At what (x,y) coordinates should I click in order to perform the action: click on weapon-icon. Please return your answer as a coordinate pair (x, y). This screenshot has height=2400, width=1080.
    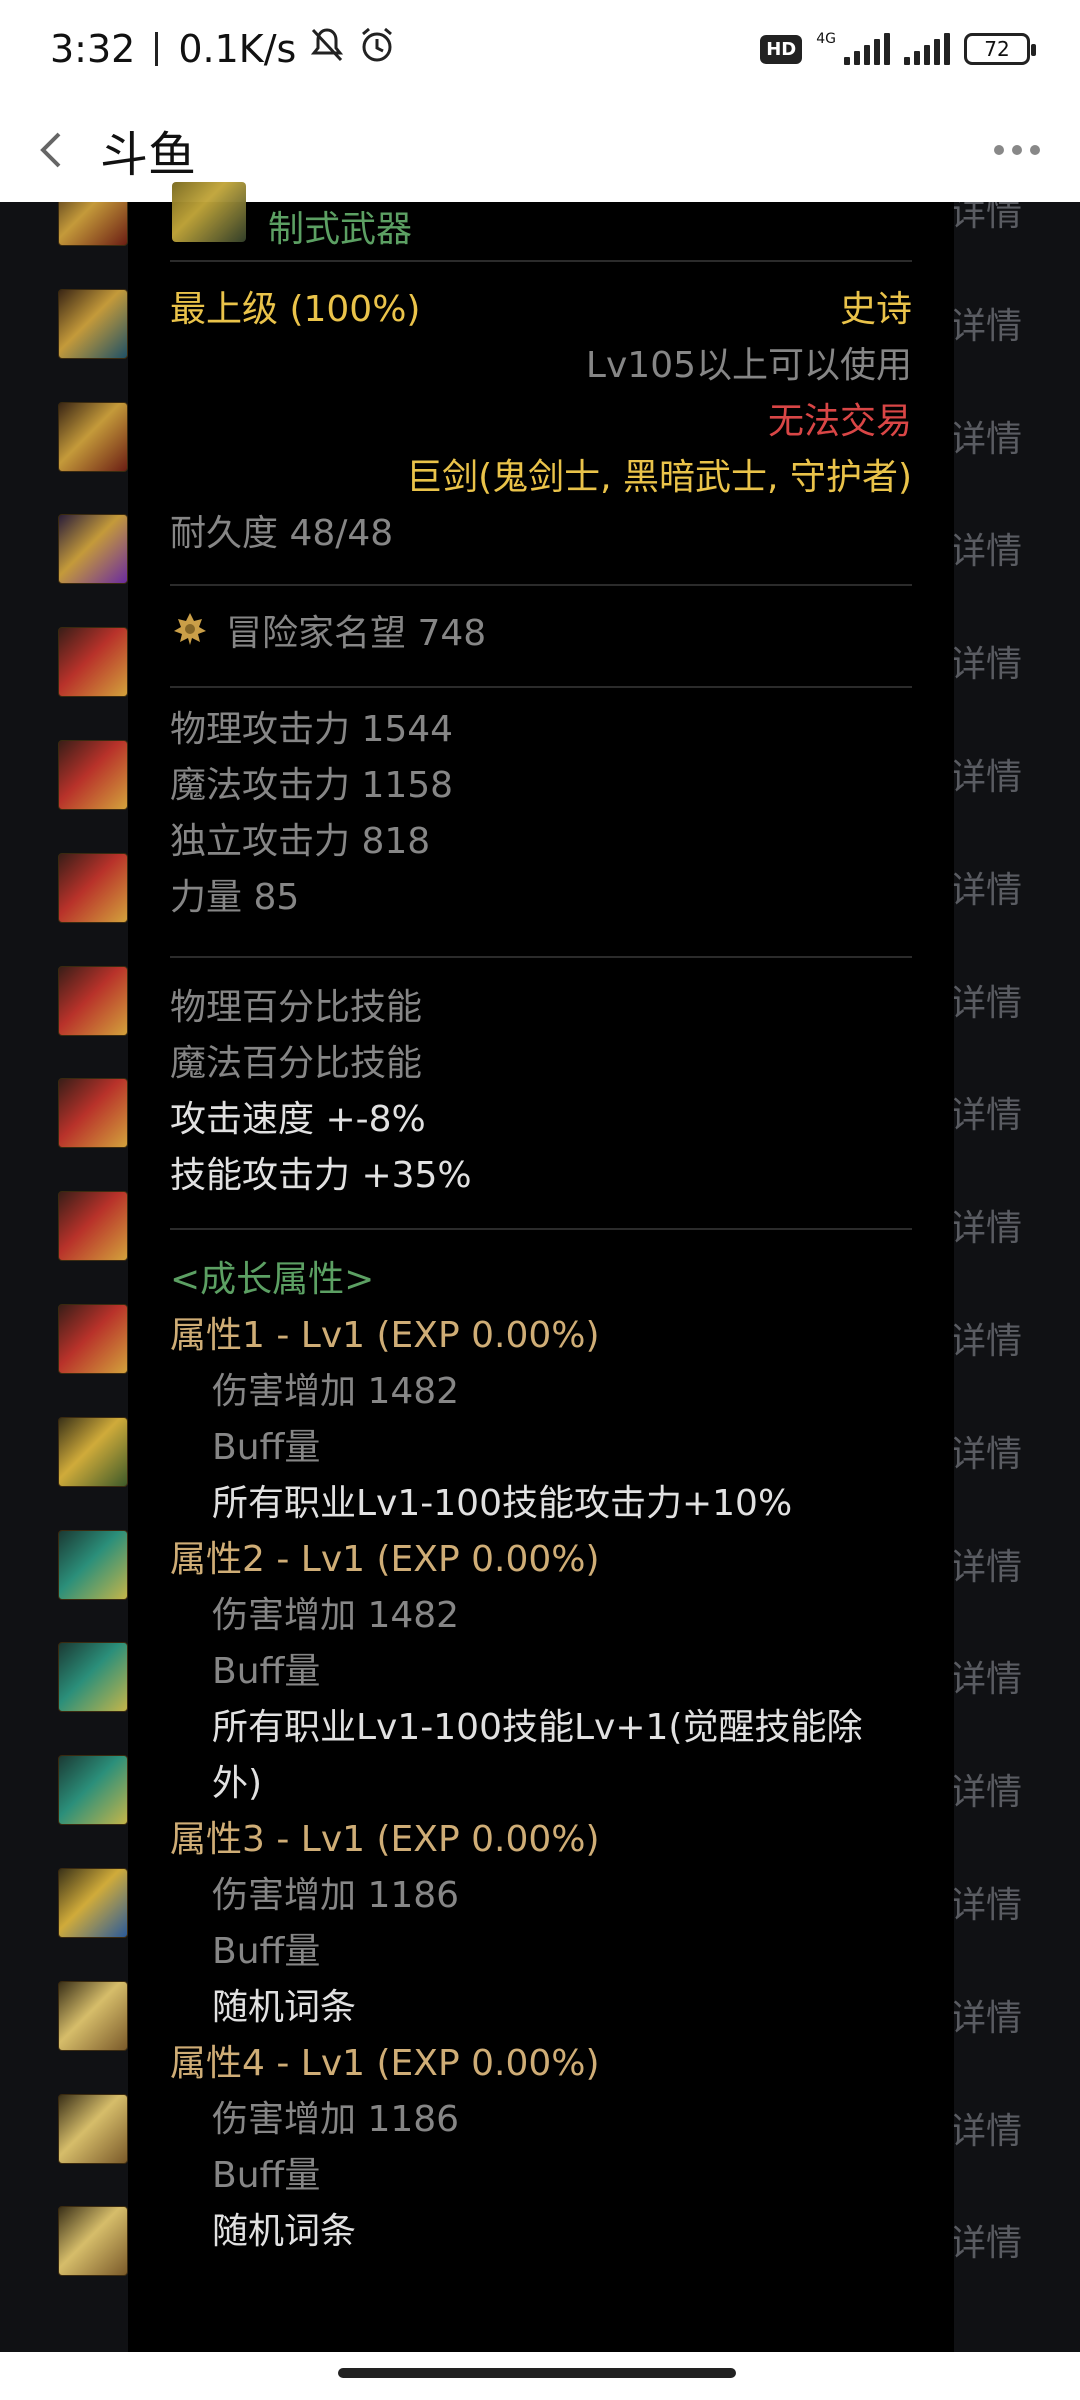
    Looking at the image, I should click on (209, 212).